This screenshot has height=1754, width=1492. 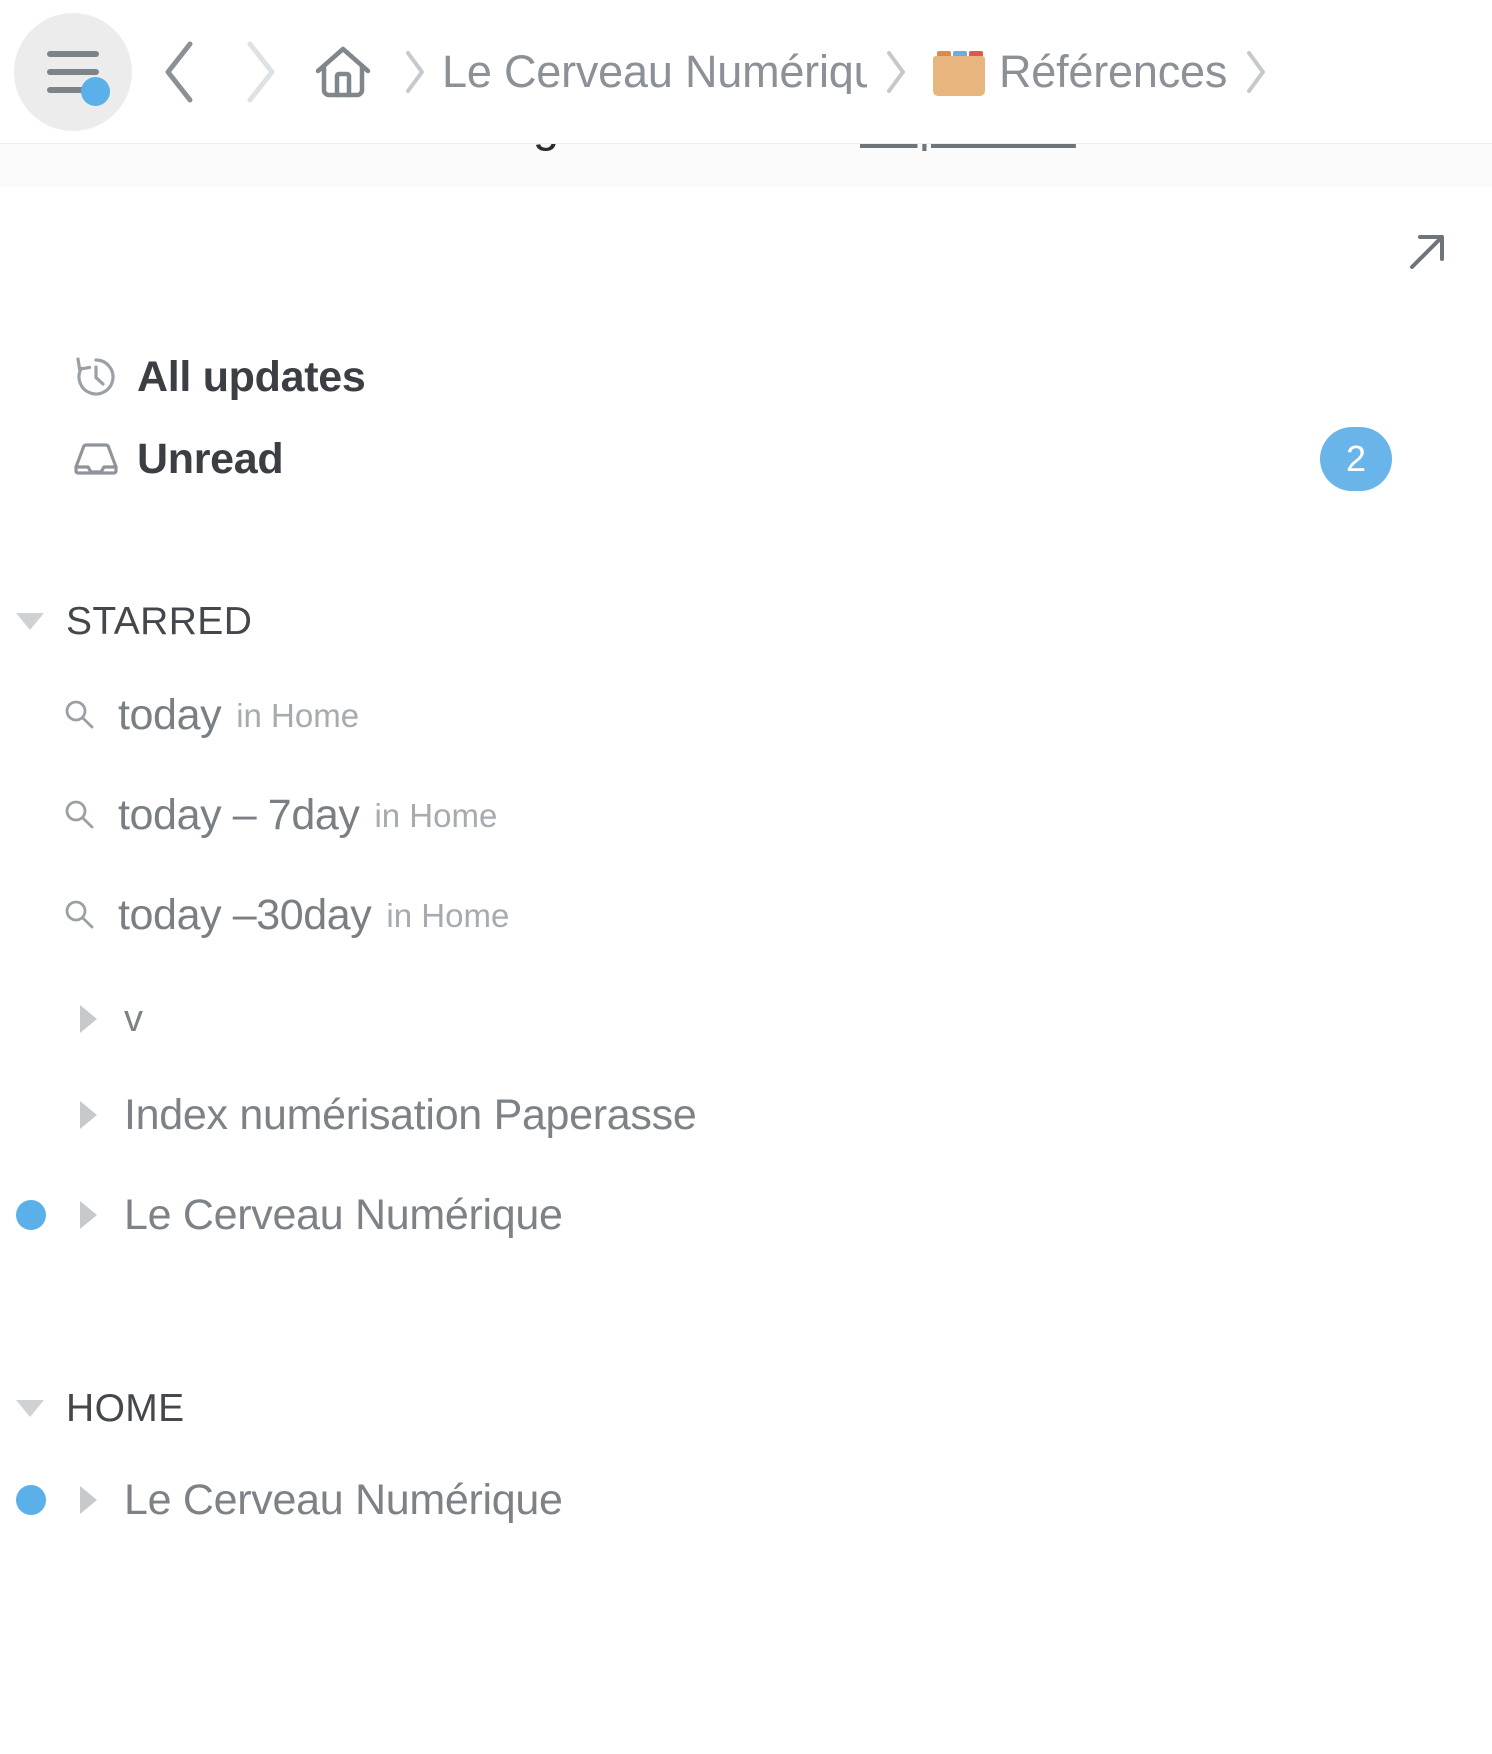 What do you see at coordinates (746, 1019) in the screenshot?
I see `tree-item-v: v` at bounding box center [746, 1019].